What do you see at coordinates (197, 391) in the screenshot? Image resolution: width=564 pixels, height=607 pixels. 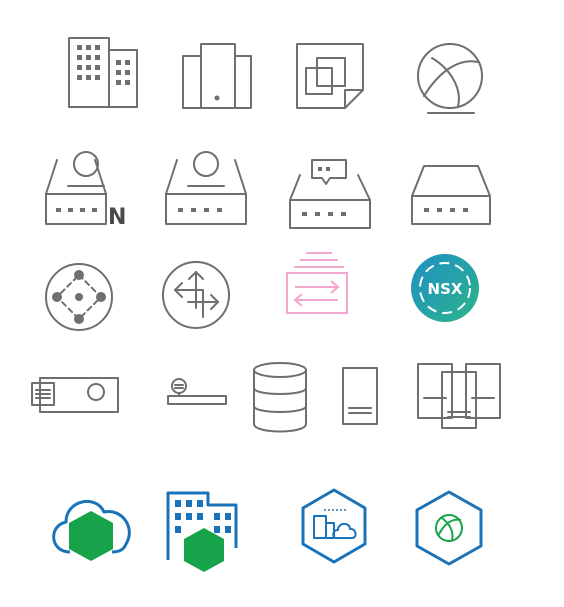 I see `load-balancer-icon` at bounding box center [197, 391].